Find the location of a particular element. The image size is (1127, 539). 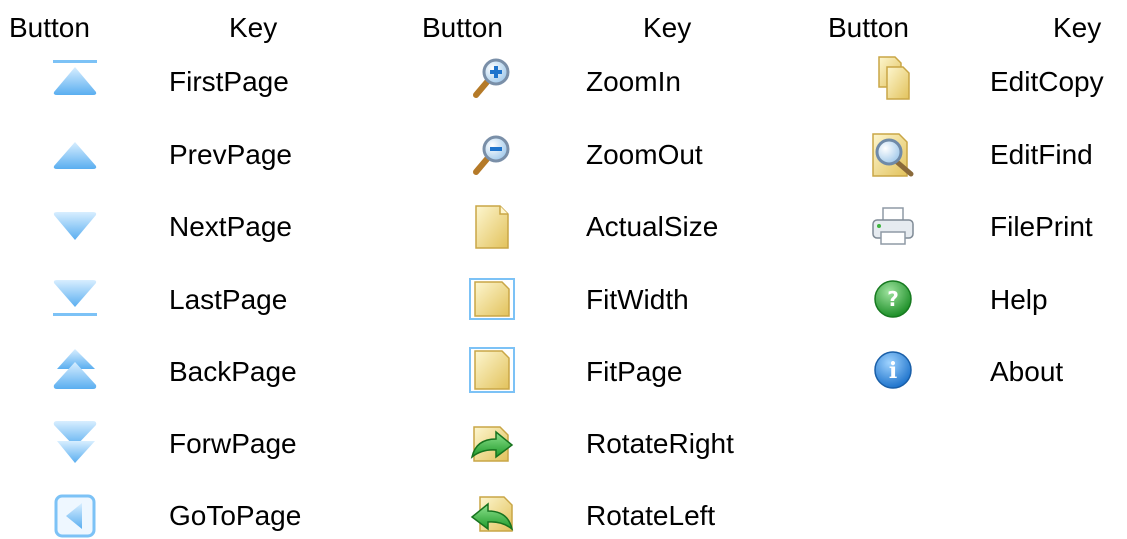

key-label-go-to-page: GoToPage is located at coordinates (235, 515).